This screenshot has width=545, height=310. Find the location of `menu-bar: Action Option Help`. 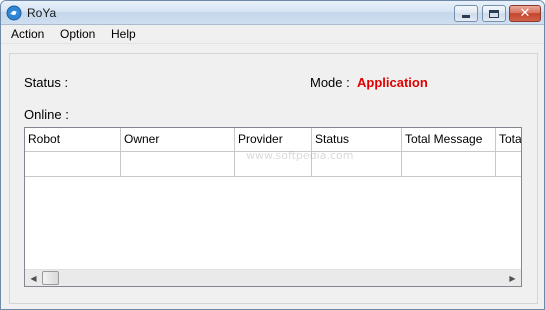

menu-bar: Action Option Help is located at coordinates (272, 34).